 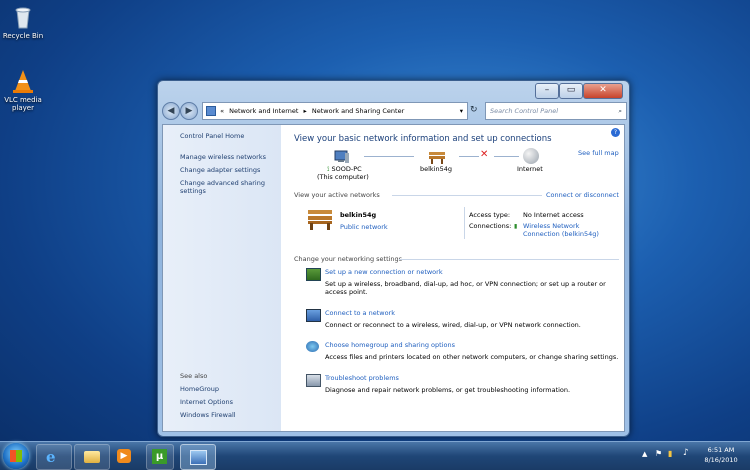 What do you see at coordinates (490, 226) in the screenshot?
I see `connections-label: Connections:` at bounding box center [490, 226].